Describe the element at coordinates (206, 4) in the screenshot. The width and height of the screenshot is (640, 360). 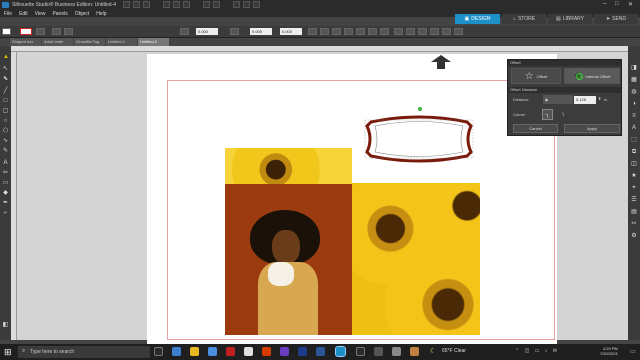
I see `toolbar-undo-icon` at that location.